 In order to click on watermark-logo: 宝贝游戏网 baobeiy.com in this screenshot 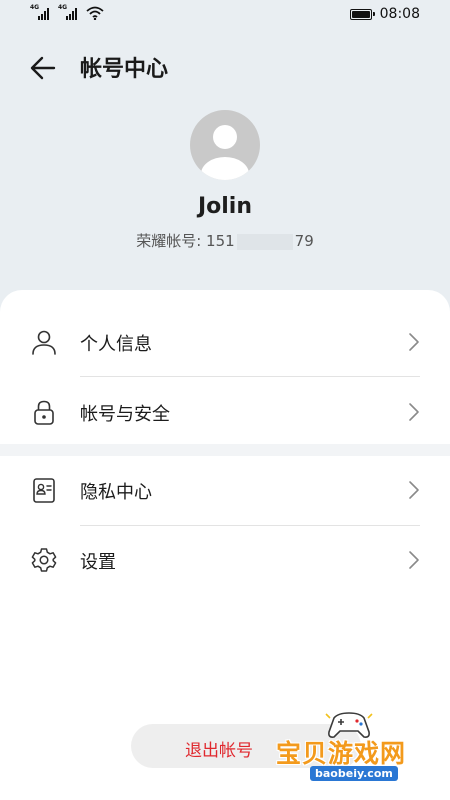, I will do `click(359, 748)`.